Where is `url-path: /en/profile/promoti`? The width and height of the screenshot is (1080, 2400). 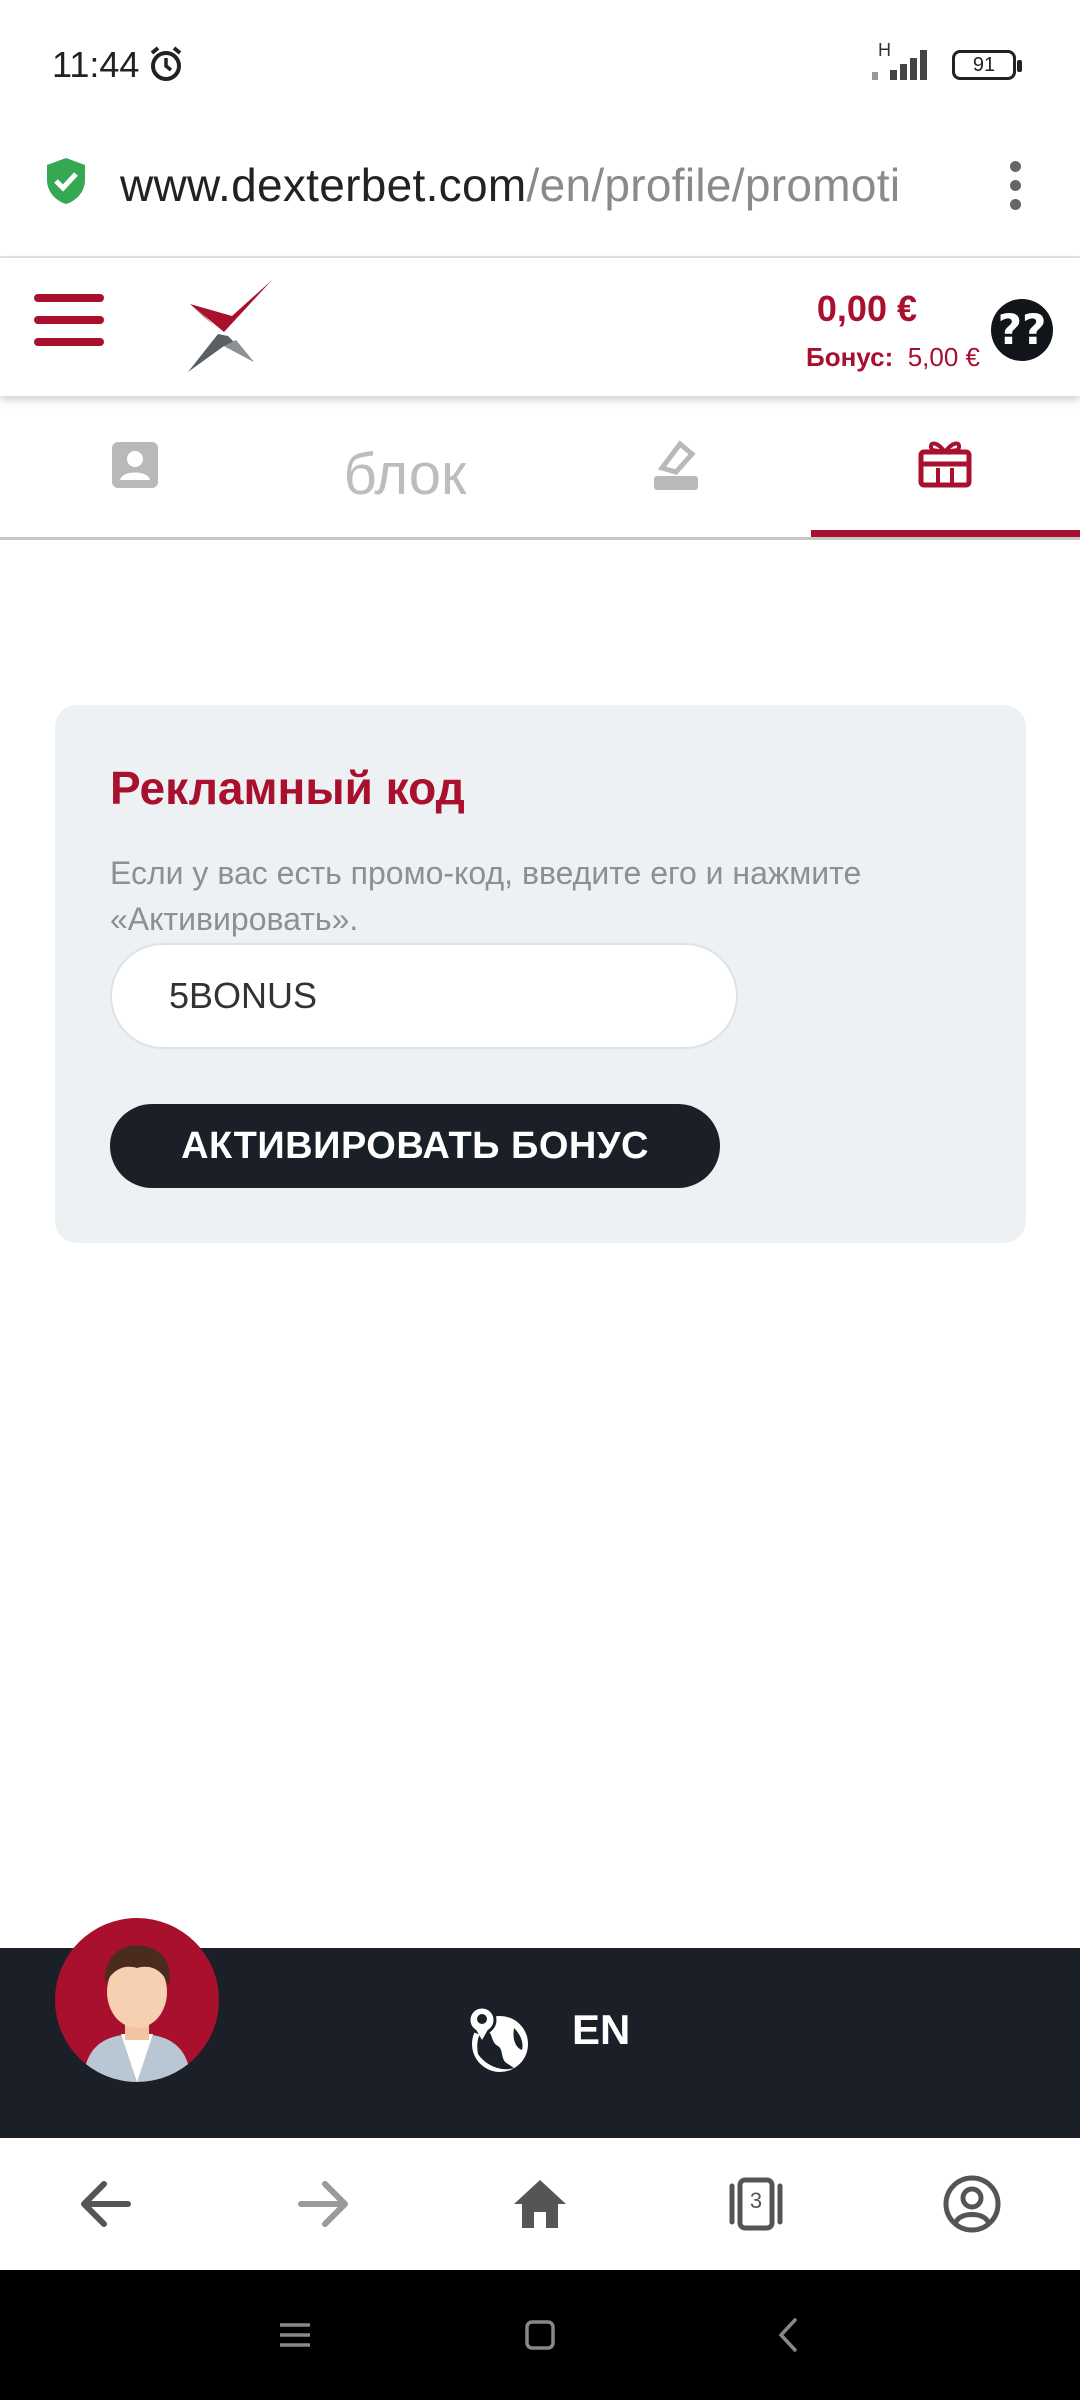 url-path: /en/profile/promoti is located at coordinates (713, 185).